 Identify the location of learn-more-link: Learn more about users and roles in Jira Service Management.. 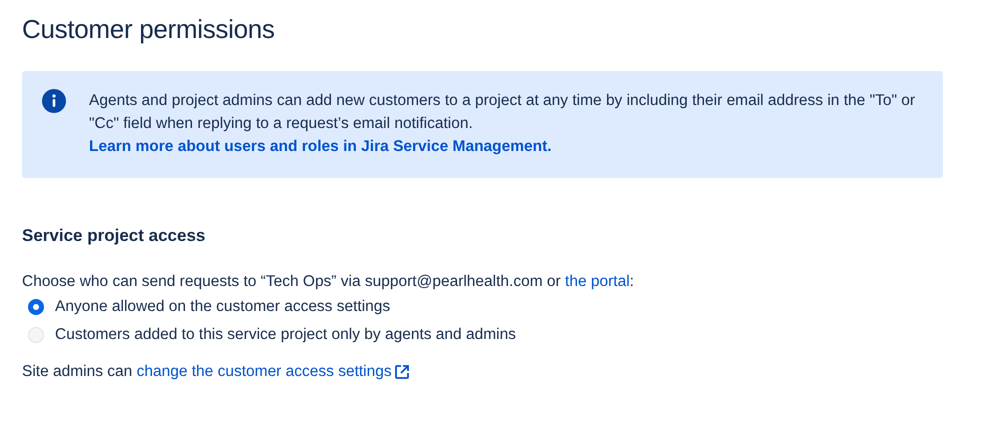
(320, 146).